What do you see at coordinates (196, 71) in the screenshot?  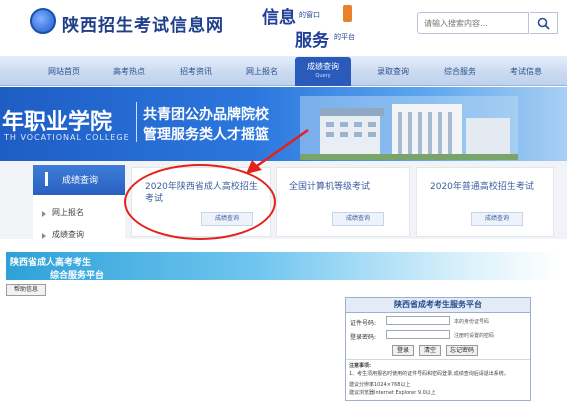 I see `nav-item-news: 招考资讯` at bounding box center [196, 71].